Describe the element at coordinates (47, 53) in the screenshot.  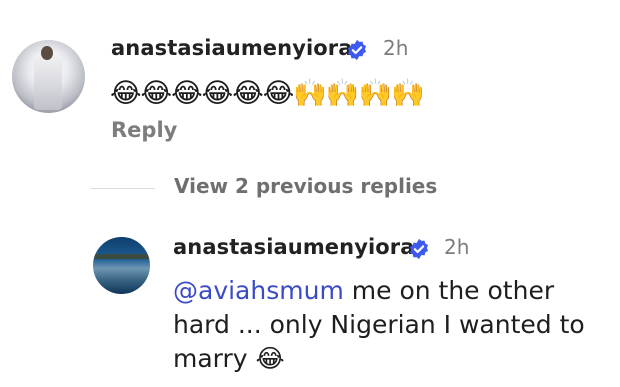
I see `avatar-head` at that location.